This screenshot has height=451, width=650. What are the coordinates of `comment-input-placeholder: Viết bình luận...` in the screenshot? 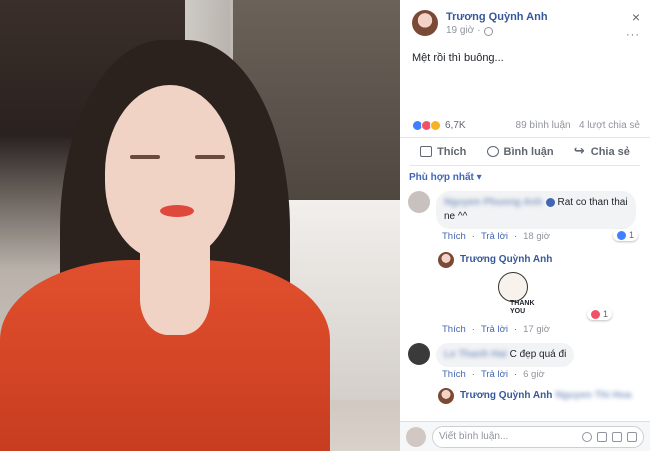 It's located at (474, 436).